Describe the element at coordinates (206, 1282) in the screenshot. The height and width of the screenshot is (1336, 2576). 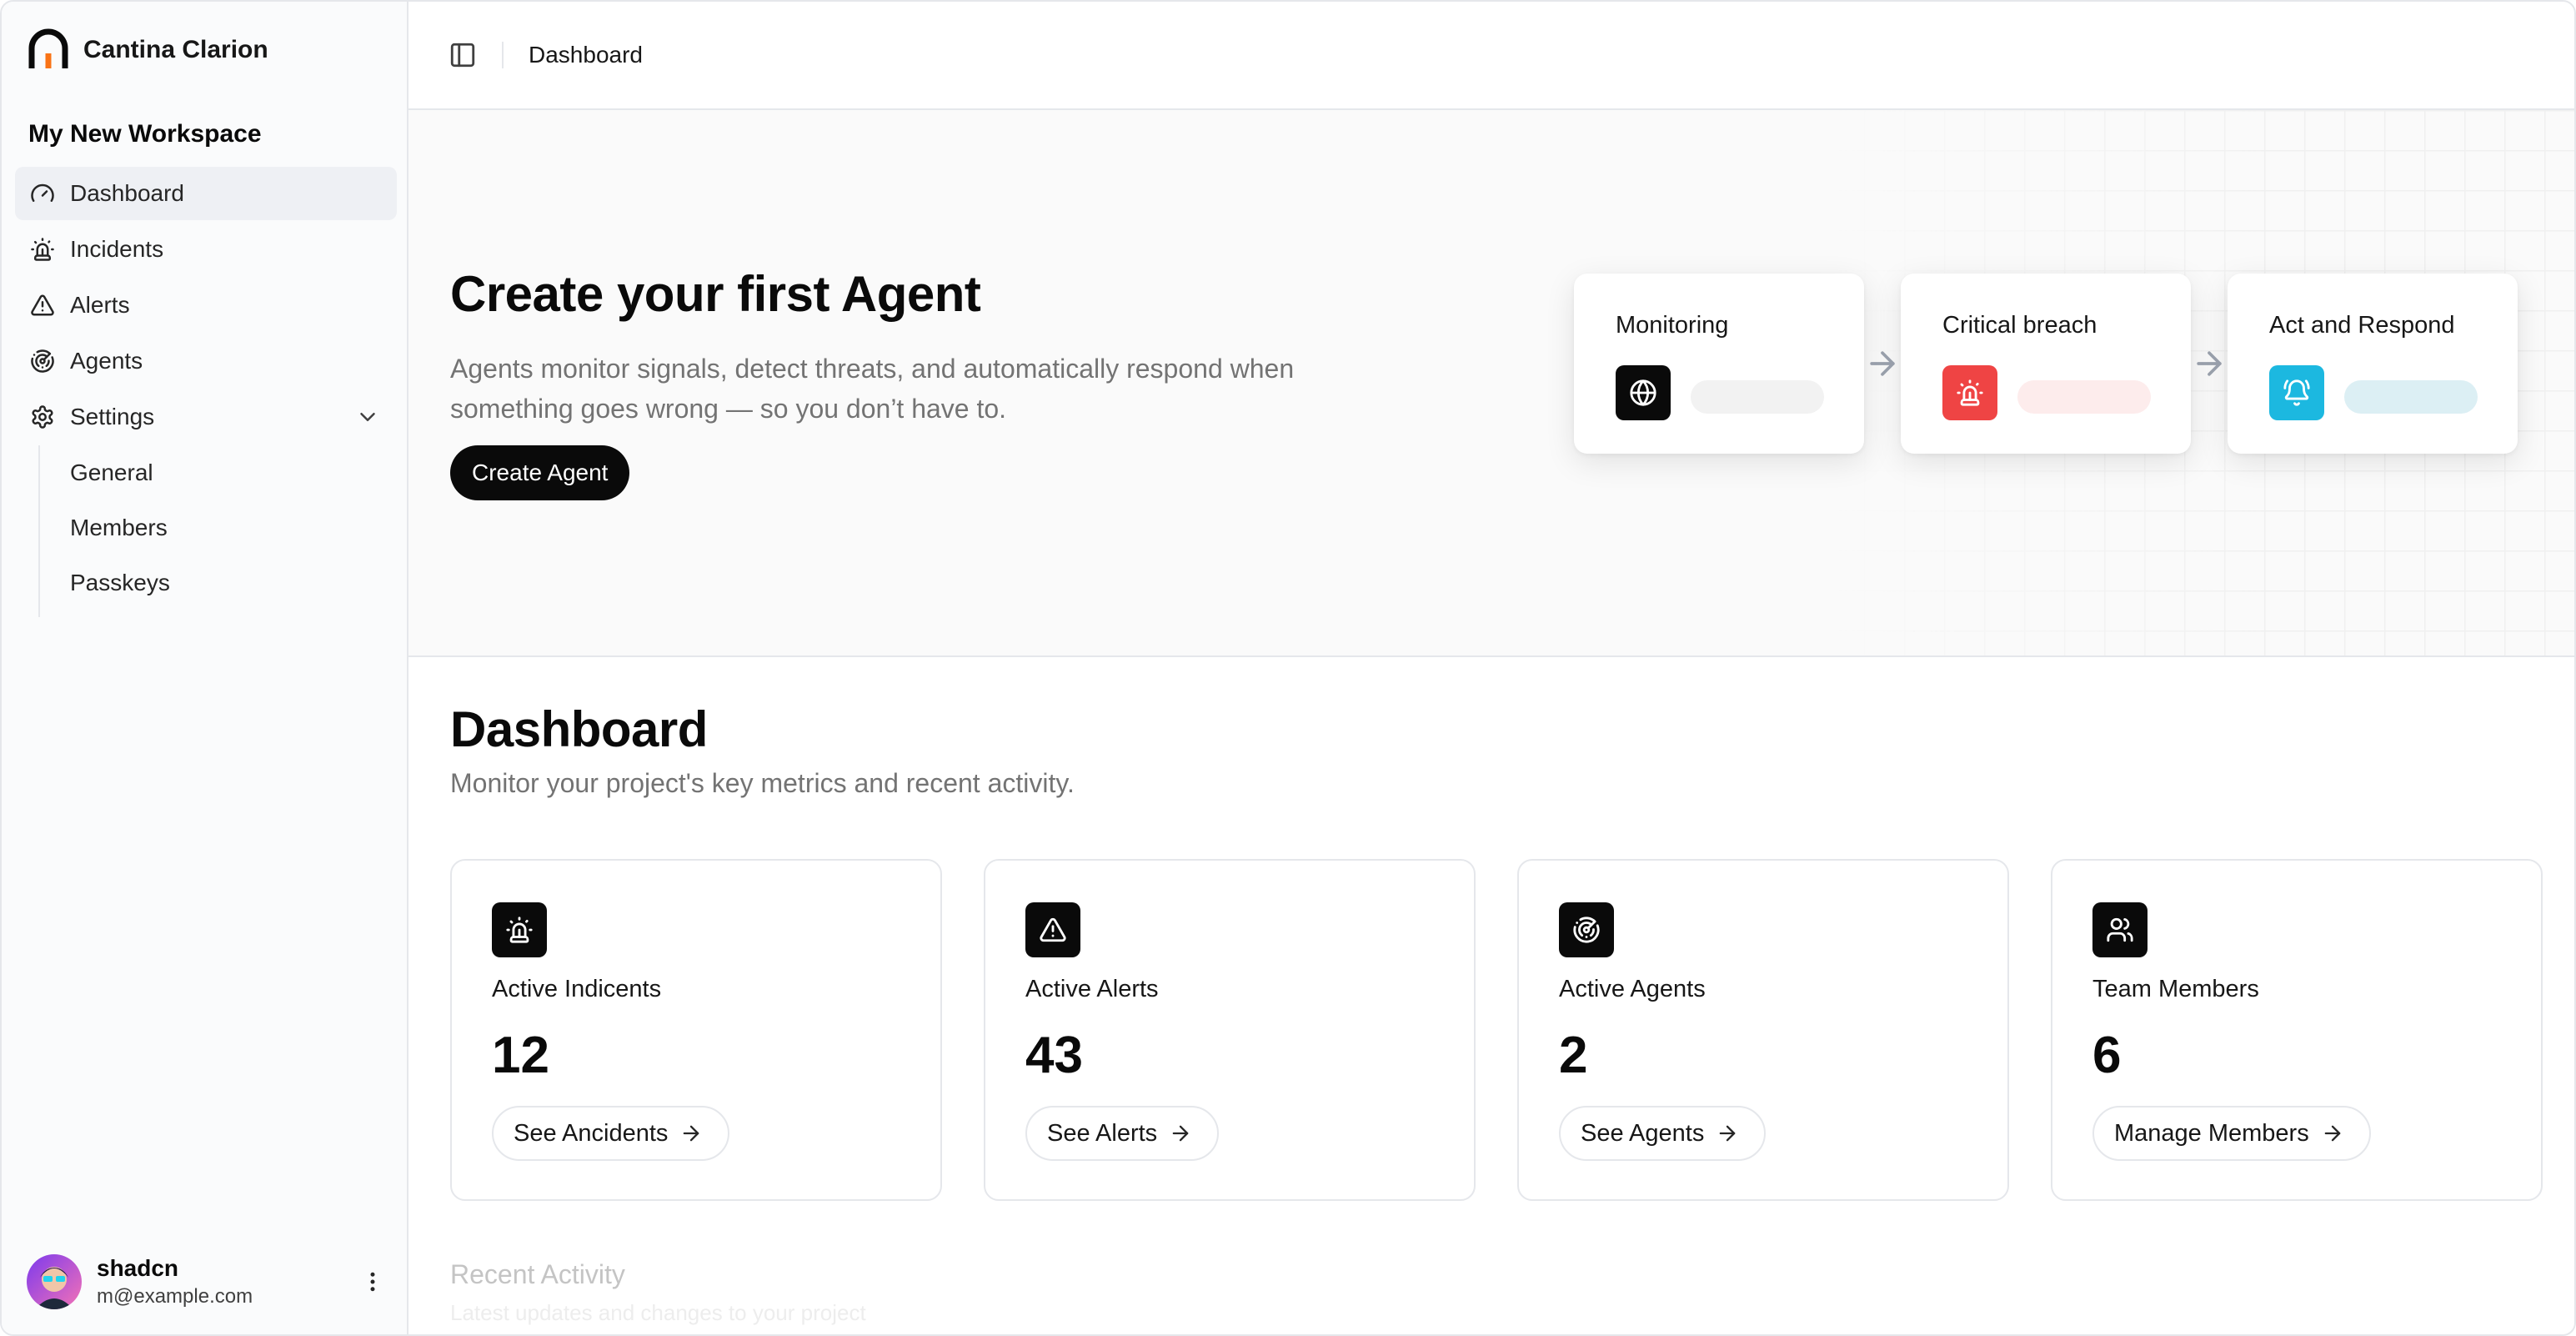
I see `user-profile: shadcn m@example.com` at that location.